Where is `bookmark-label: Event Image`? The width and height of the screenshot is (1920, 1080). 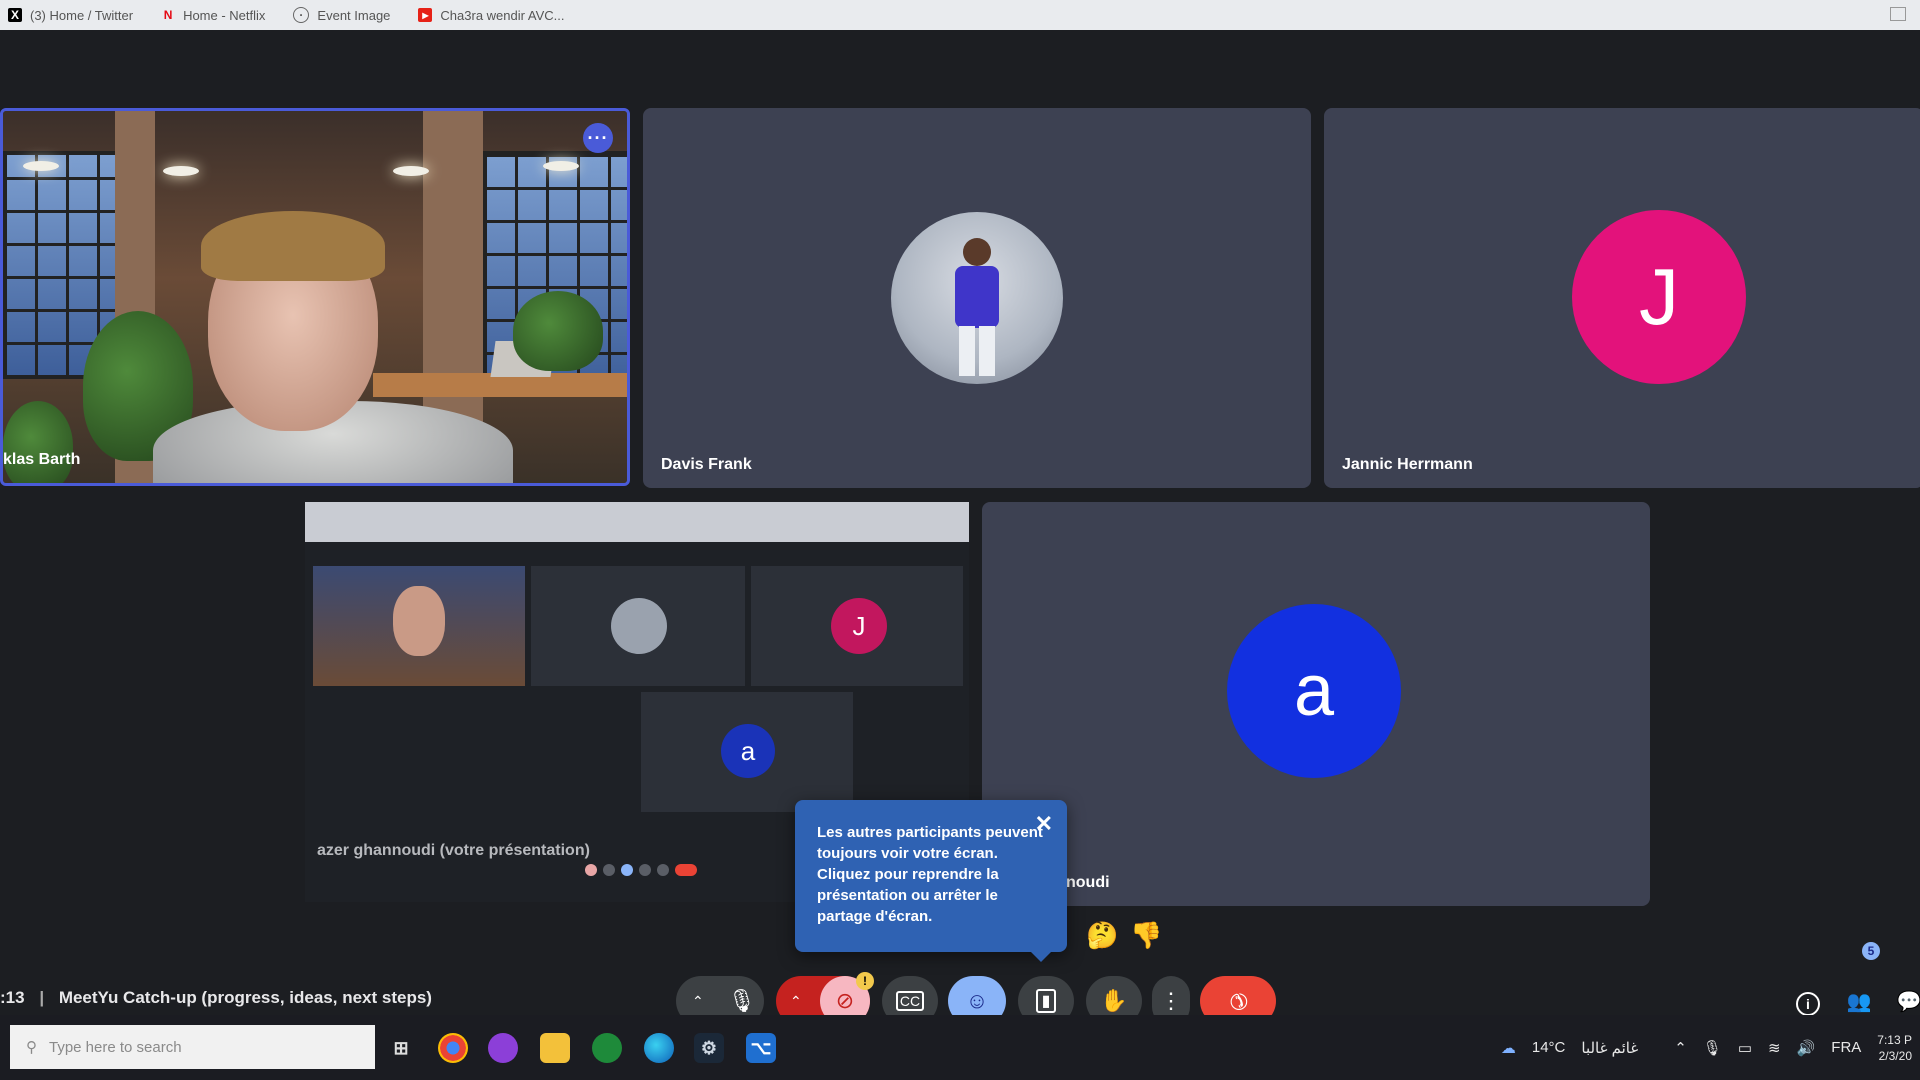 bookmark-label: Event Image is located at coordinates (354, 15).